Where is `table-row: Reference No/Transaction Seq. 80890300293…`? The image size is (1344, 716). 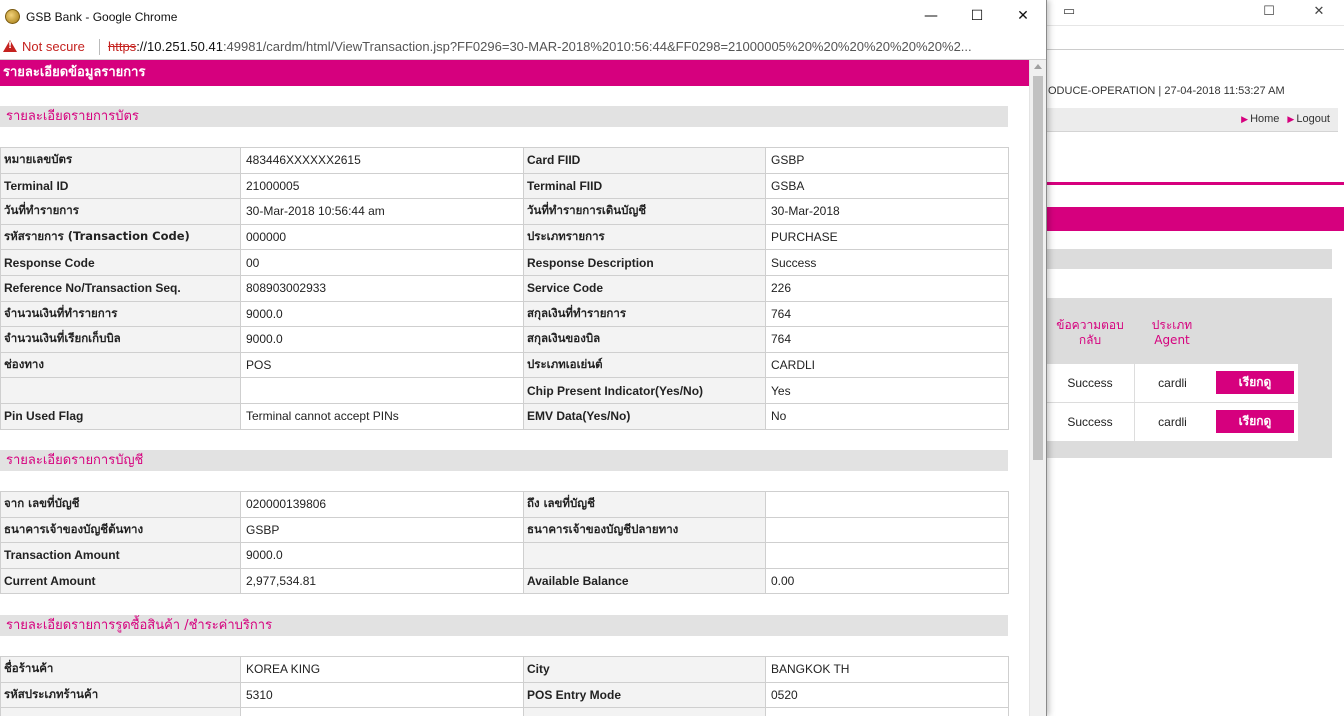
table-row: Reference No/Transaction Seq. 80890300293… is located at coordinates (504, 288).